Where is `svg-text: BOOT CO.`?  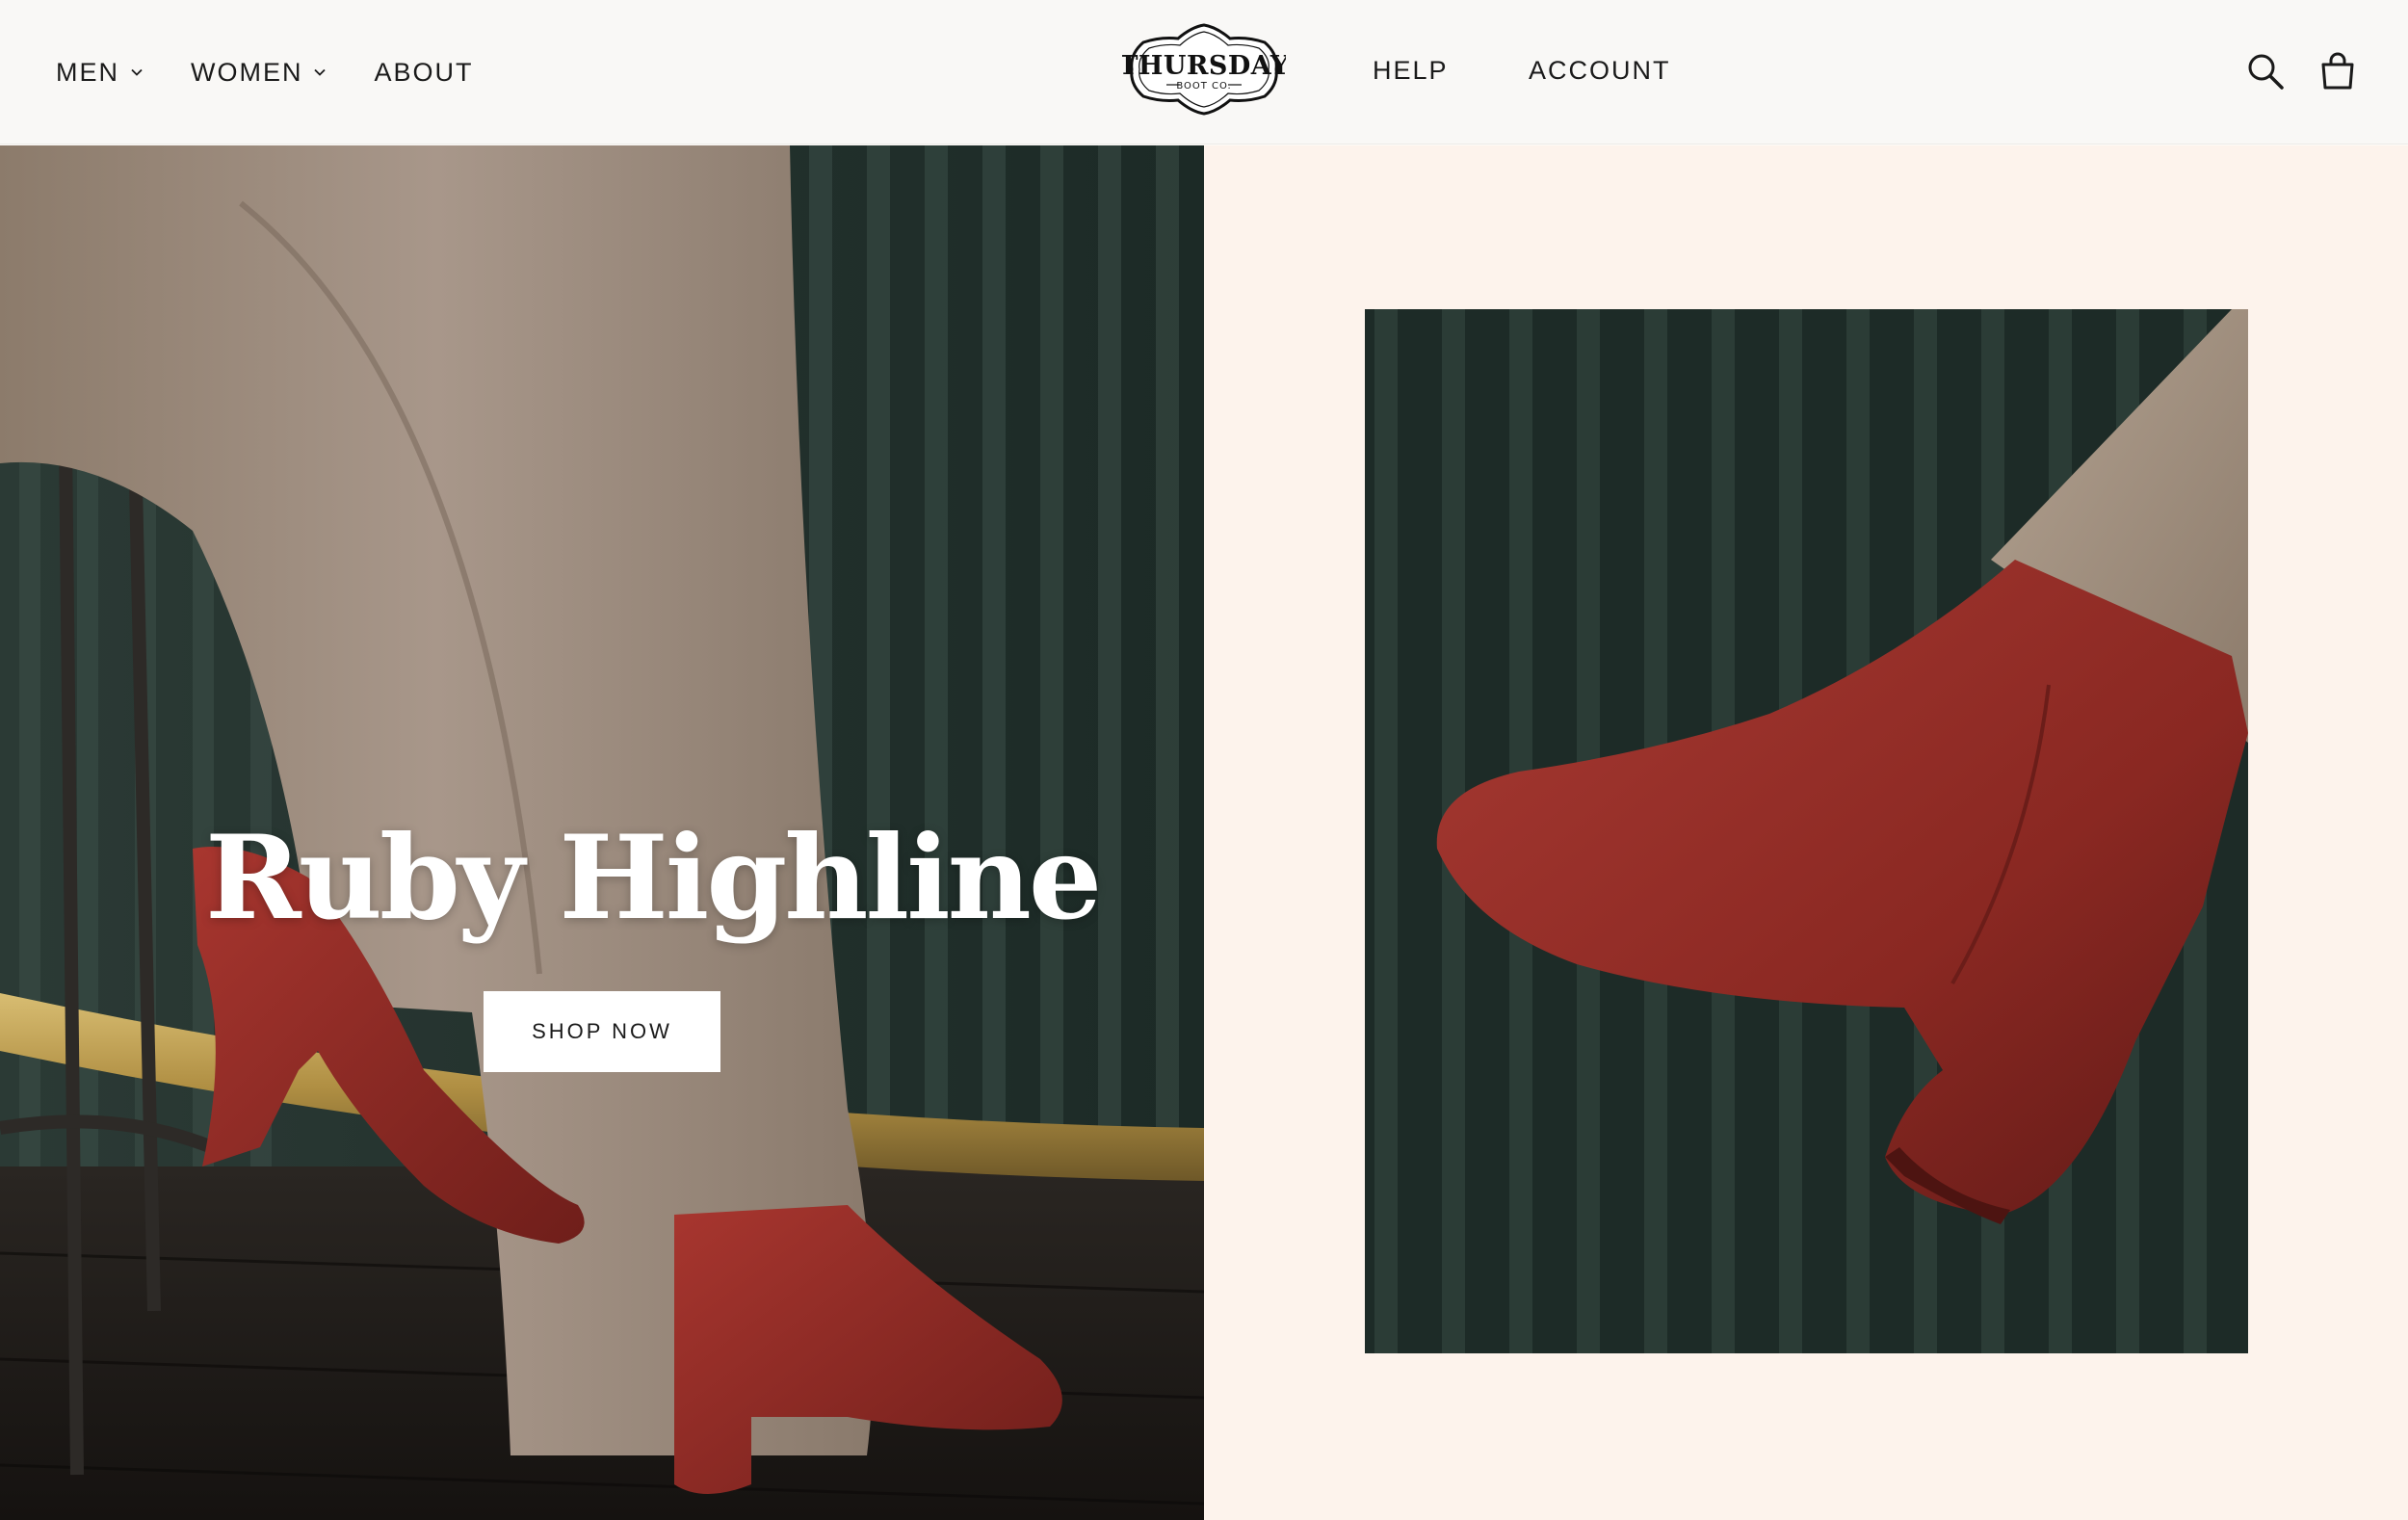 svg-text: BOOT CO. is located at coordinates (1203, 86).